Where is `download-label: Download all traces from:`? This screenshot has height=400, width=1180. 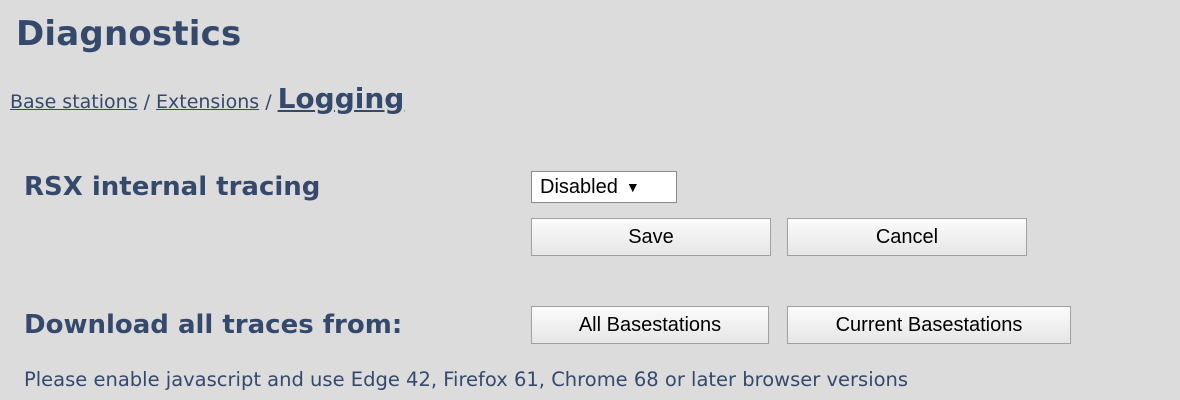 download-label: Download all traces from: is located at coordinates (213, 325).